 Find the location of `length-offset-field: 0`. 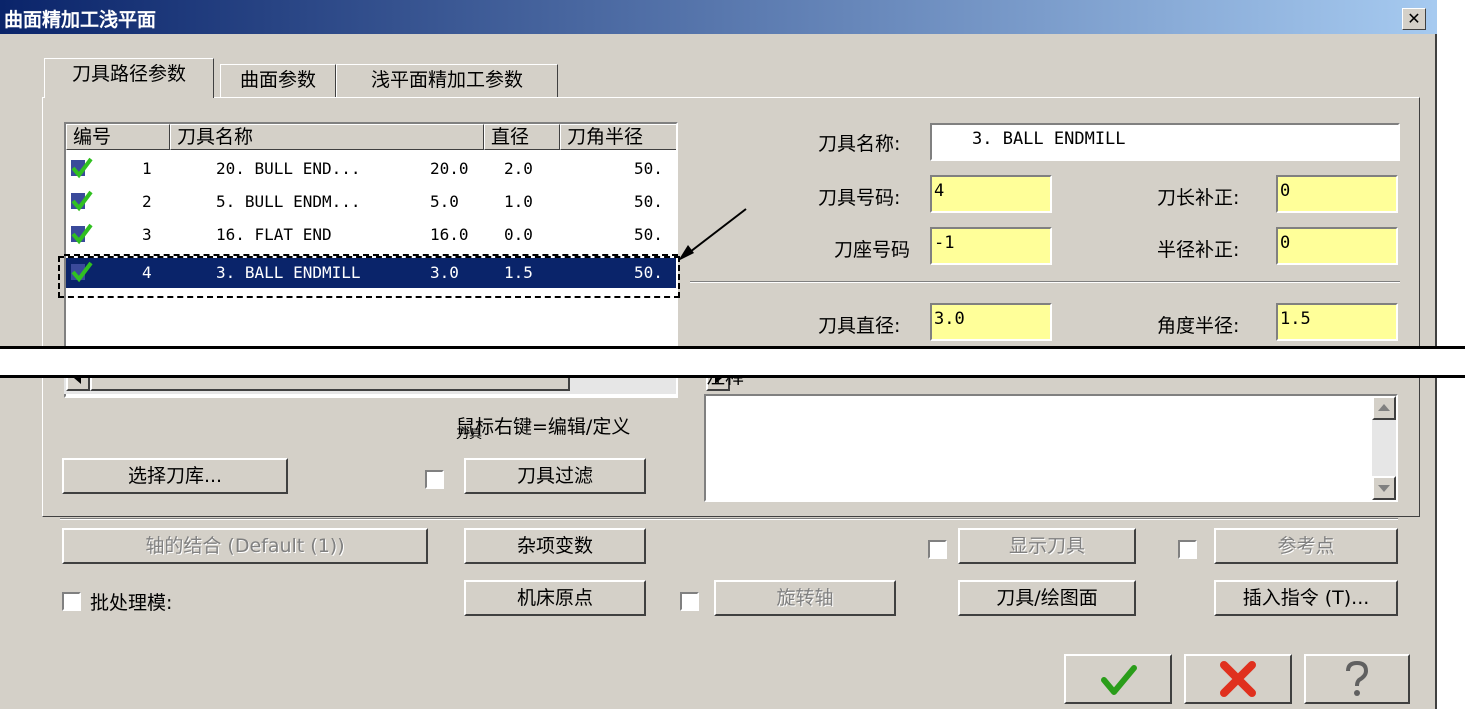

length-offset-field: 0 is located at coordinates (1337, 194).